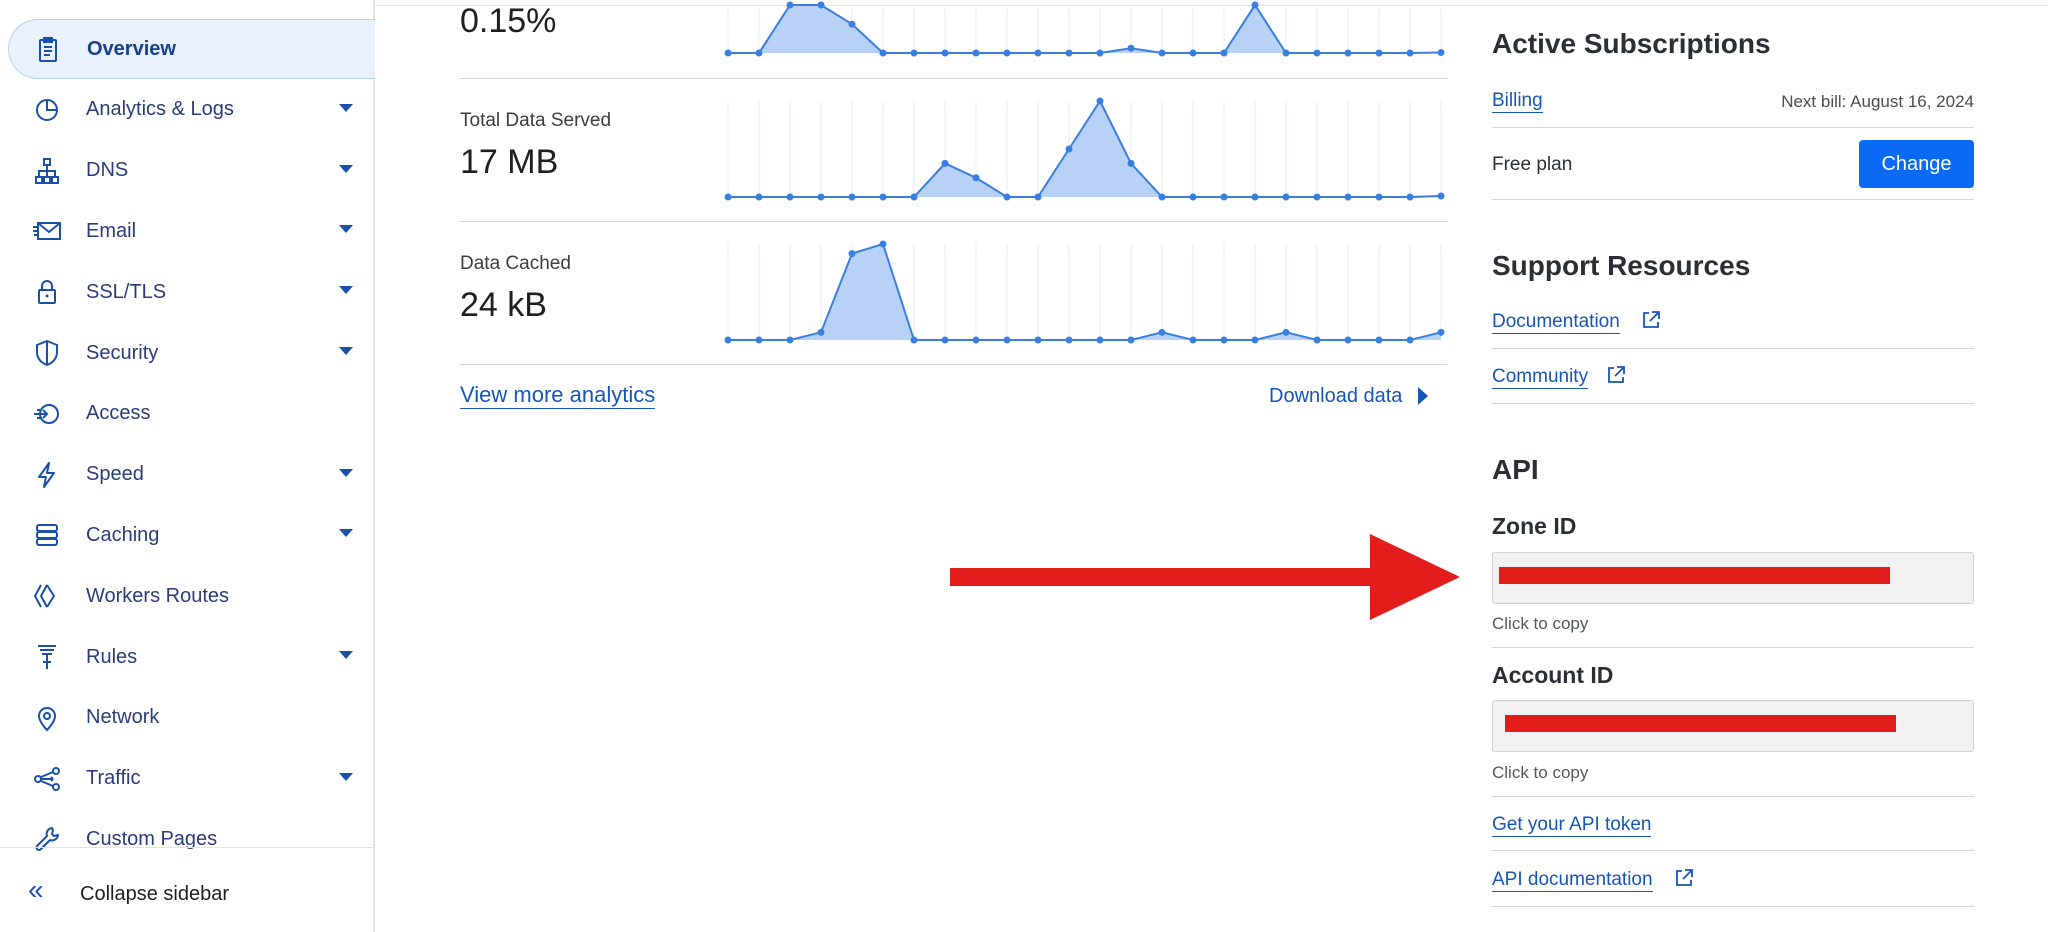 This screenshot has height=932, width=2048. What do you see at coordinates (1684, 877) in the screenshot?
I see `external-link-icon` at bounding box center [1684, 877].